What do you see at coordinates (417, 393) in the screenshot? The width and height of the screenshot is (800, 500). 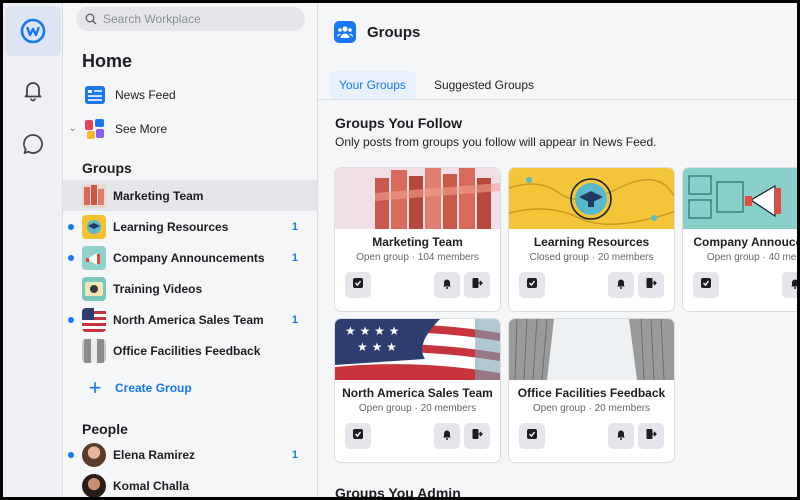 I see `group-card-name: North America Sales Team` at bounding box center [417, 393].